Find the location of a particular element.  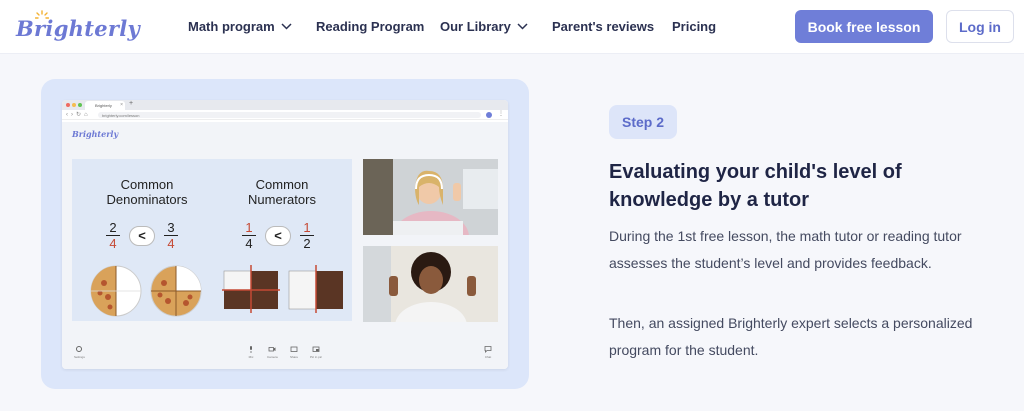

chocolate-half-image is located at coordinates (315, 289).